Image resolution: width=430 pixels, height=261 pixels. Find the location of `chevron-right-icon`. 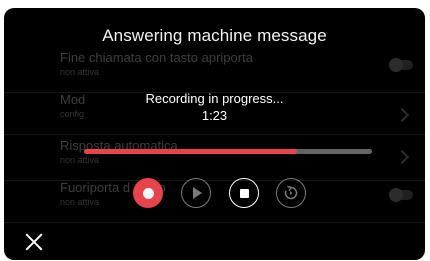

chevron-right-icon is located at coordinates (402, 157).